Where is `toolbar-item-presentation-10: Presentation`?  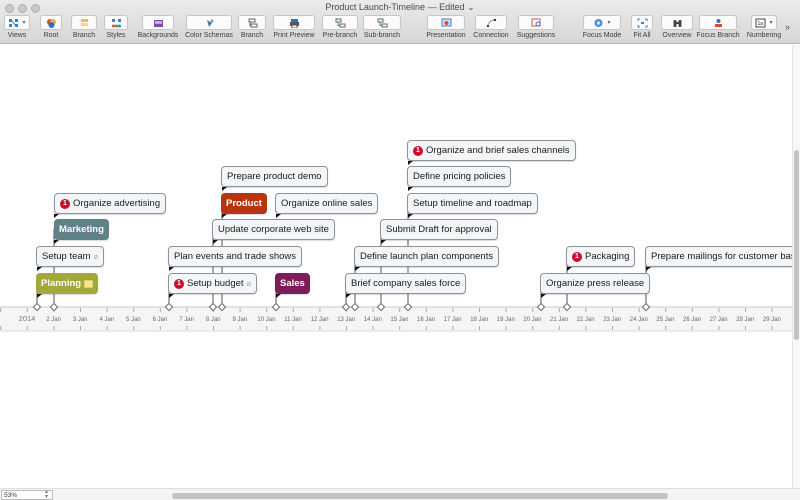 toolbar-item-presentation-10: Presentation is located at coordinates (446, 29).